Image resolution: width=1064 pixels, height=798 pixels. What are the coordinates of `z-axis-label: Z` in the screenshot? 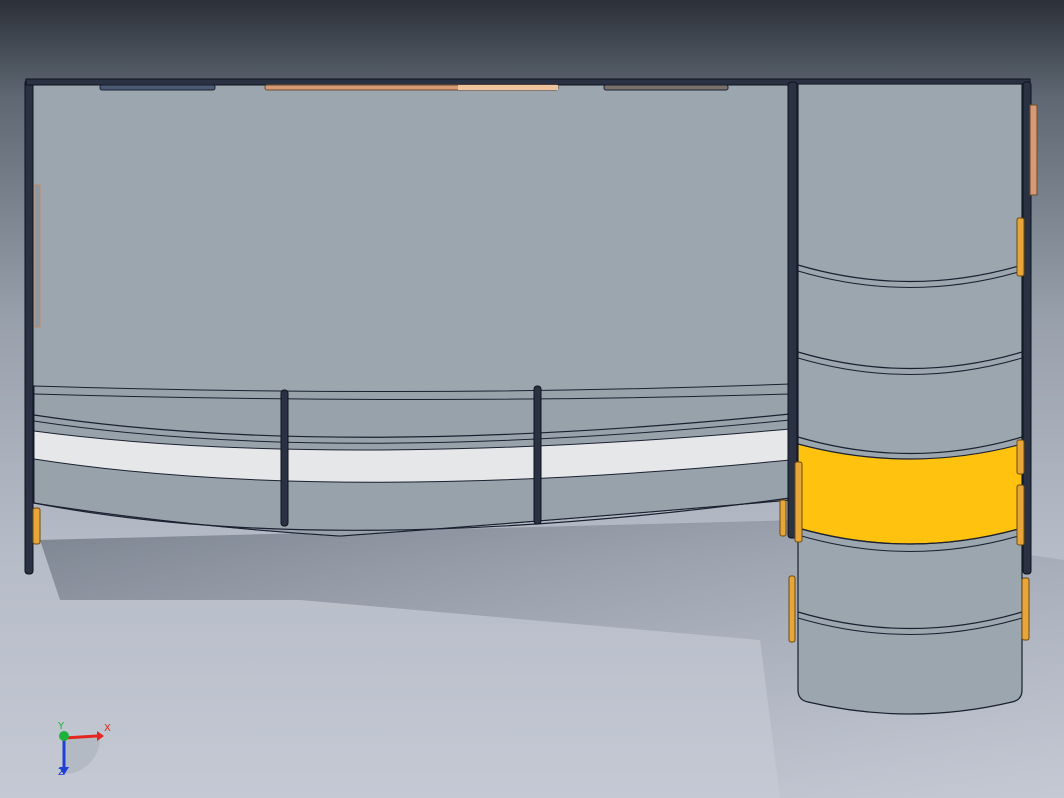 It's located at (61, 772).